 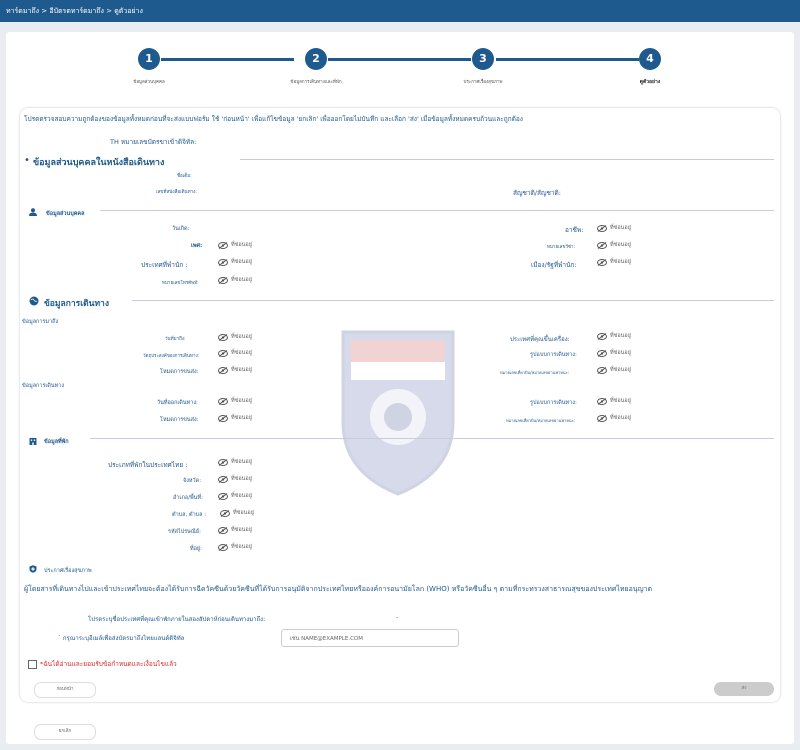 I want to click on subdistrict-label: ตำบล, ตำบล :, so click(x=189, y=515).